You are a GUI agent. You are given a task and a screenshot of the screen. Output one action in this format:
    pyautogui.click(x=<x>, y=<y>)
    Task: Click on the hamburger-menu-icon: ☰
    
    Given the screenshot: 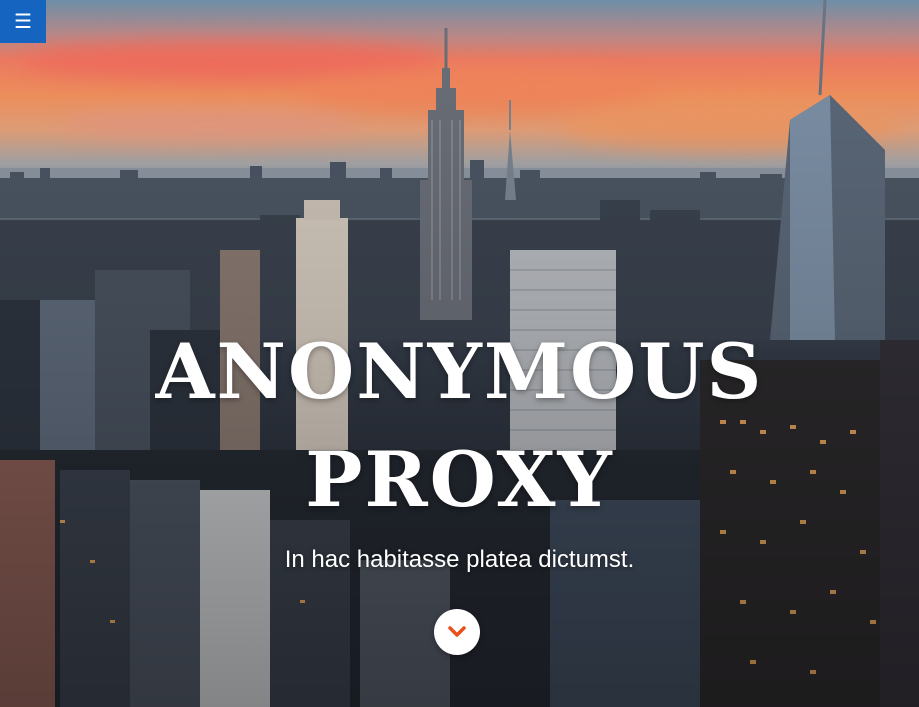 What is the action you would take?
    pyautogui.click(x=23, y=22)
    